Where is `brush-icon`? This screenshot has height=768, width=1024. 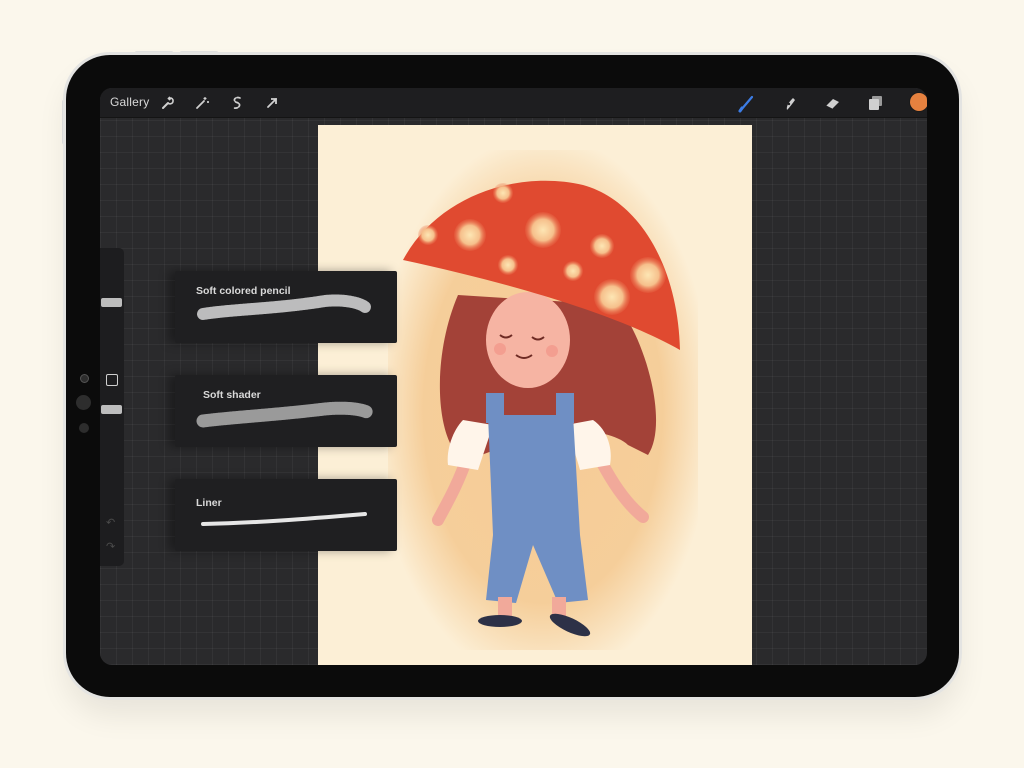 brush-icon is located at coordinates (747, 103).